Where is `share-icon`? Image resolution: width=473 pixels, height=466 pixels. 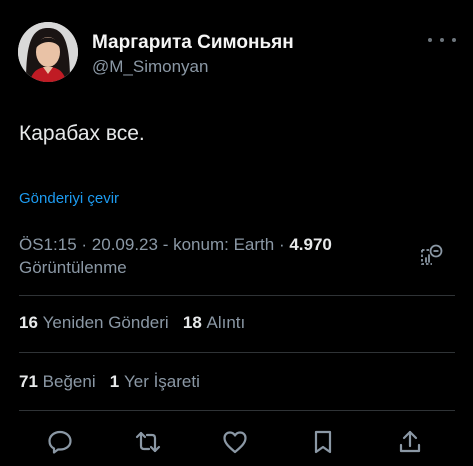 share-icon is located at coordinates (410, 442).